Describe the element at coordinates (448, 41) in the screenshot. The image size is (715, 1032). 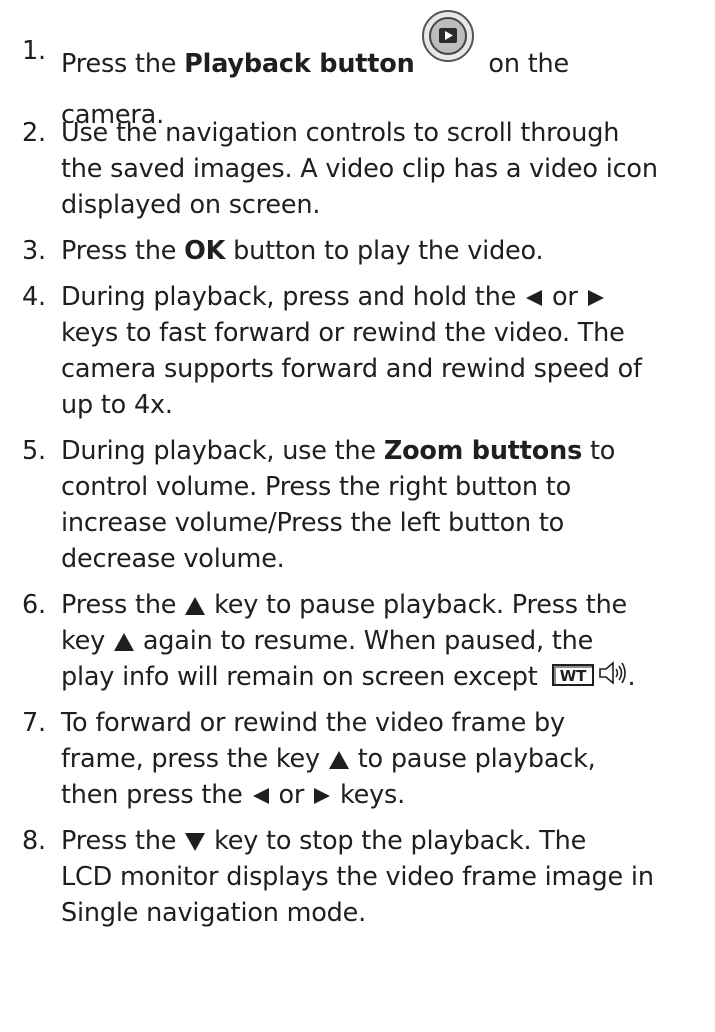
I see `playback-button-icon` at that location.